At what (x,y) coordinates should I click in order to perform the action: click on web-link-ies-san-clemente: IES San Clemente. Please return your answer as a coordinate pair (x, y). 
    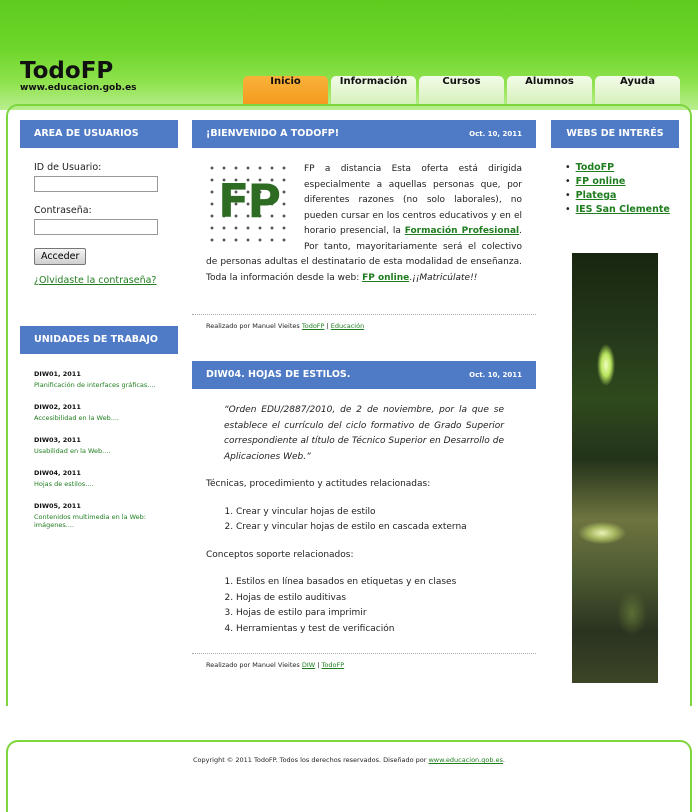
    Looking at the image, I should click on (623, 209).